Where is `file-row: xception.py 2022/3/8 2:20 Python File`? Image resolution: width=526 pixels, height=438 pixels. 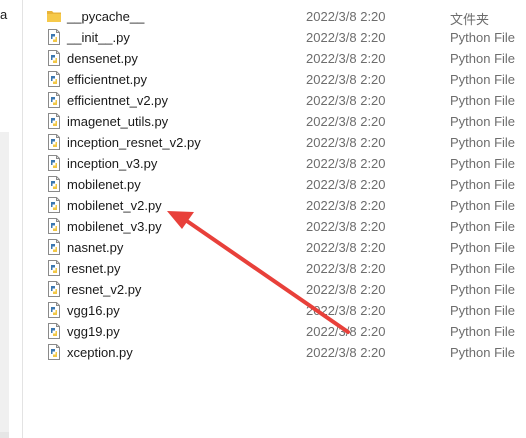
file-row: xception.py 2022/3/8 2:20 Python File is located at coordinates (274, 352).